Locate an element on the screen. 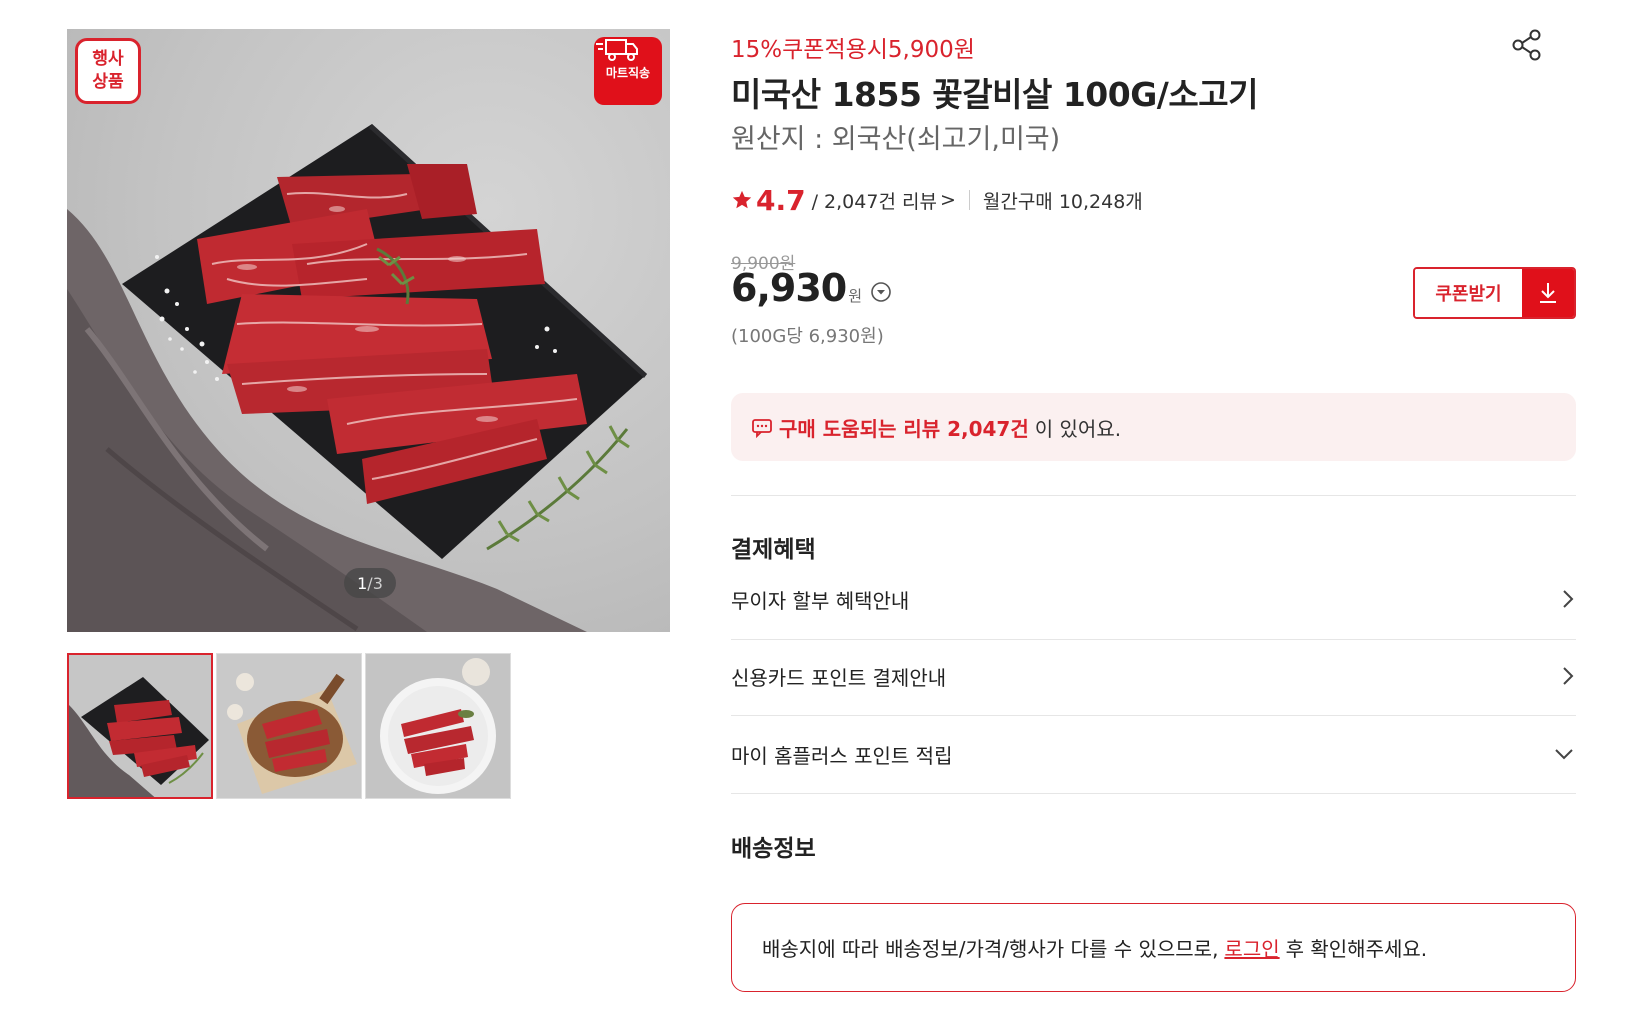 The height and width of the screenshot is (1025, 1635). benefit-label: 무이자 할부 혜택안내 is located at coordinates (820, 600).